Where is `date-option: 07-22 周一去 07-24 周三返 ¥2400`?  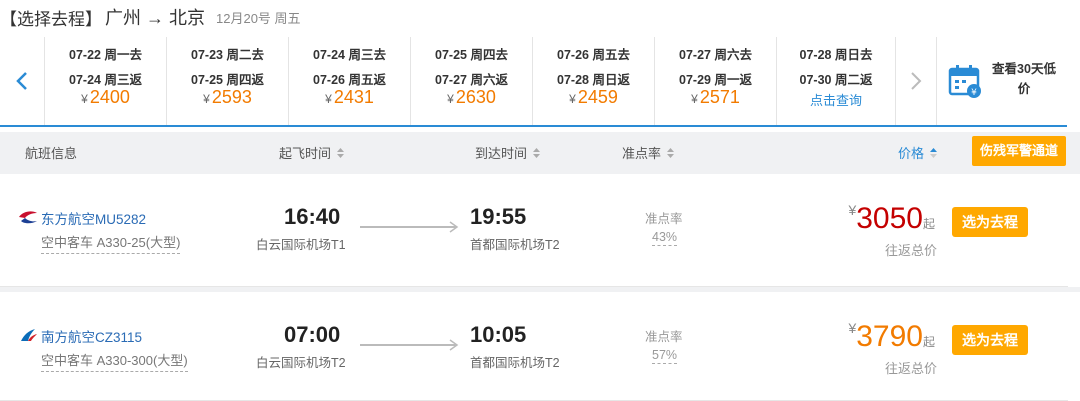
date-option: 07-22 周一去 07-24 周三返 ¥2400 is located at coordinates (106, 81).